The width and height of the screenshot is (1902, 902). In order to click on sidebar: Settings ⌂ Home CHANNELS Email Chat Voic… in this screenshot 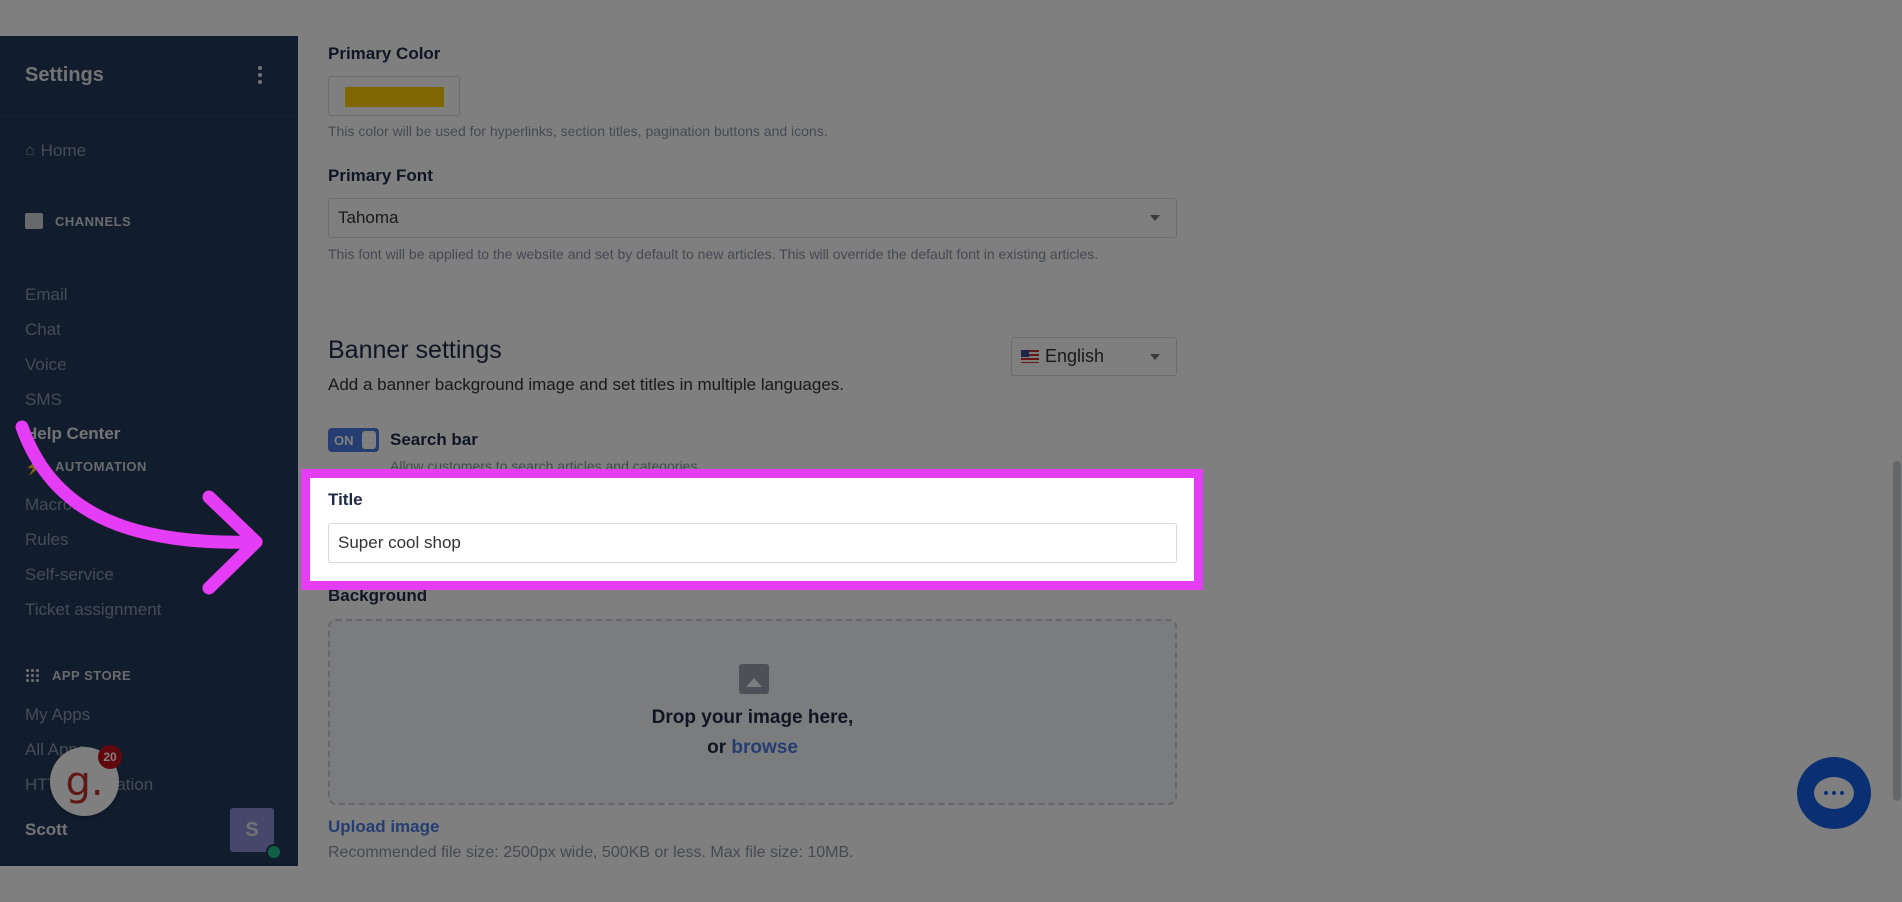, I will do `click(149, 451)`.